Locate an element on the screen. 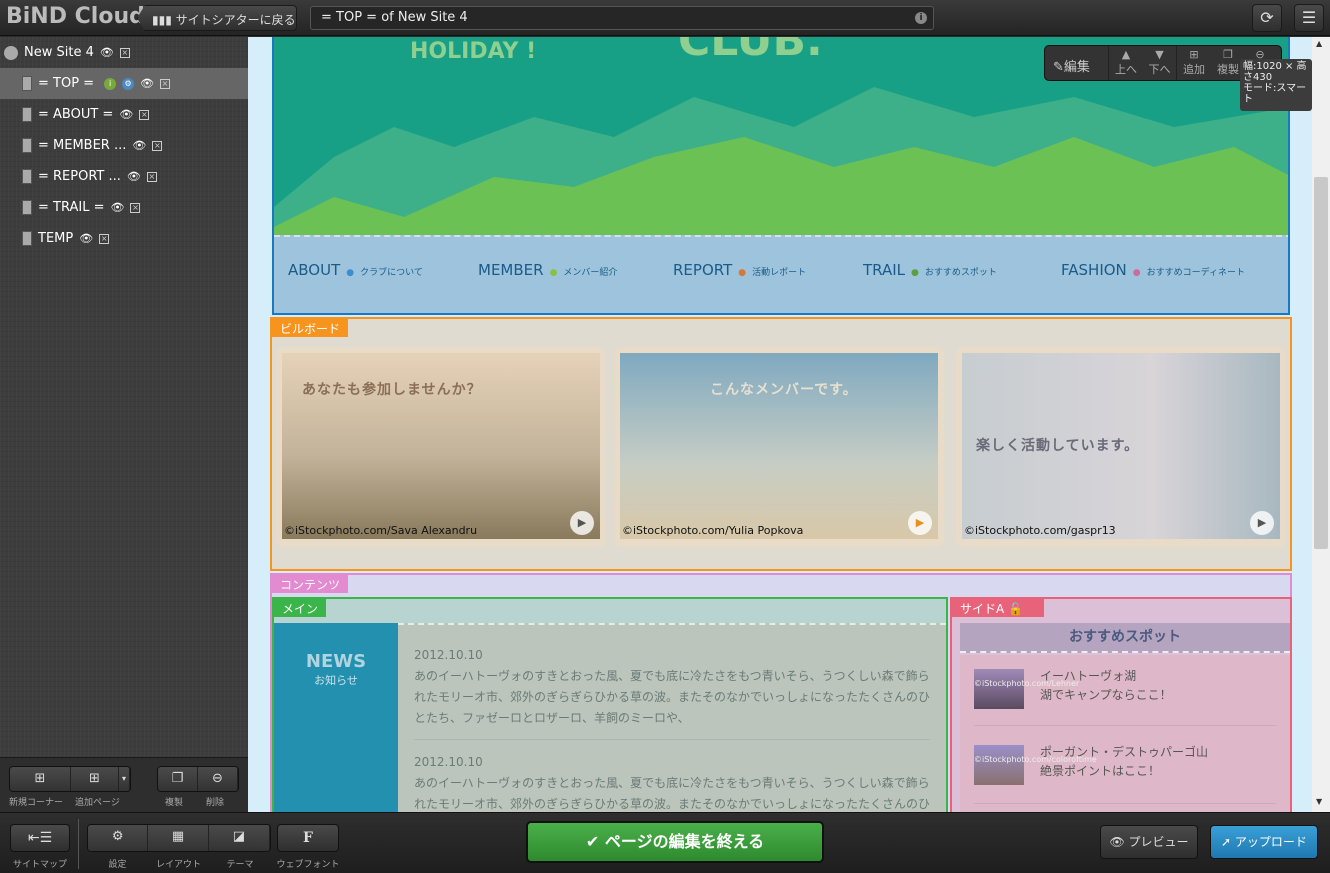 This screenshot has width=1330, height=873. spot-thumb: ©iStockphoto.com/coloroftime is located at coordinates (1035, 765).